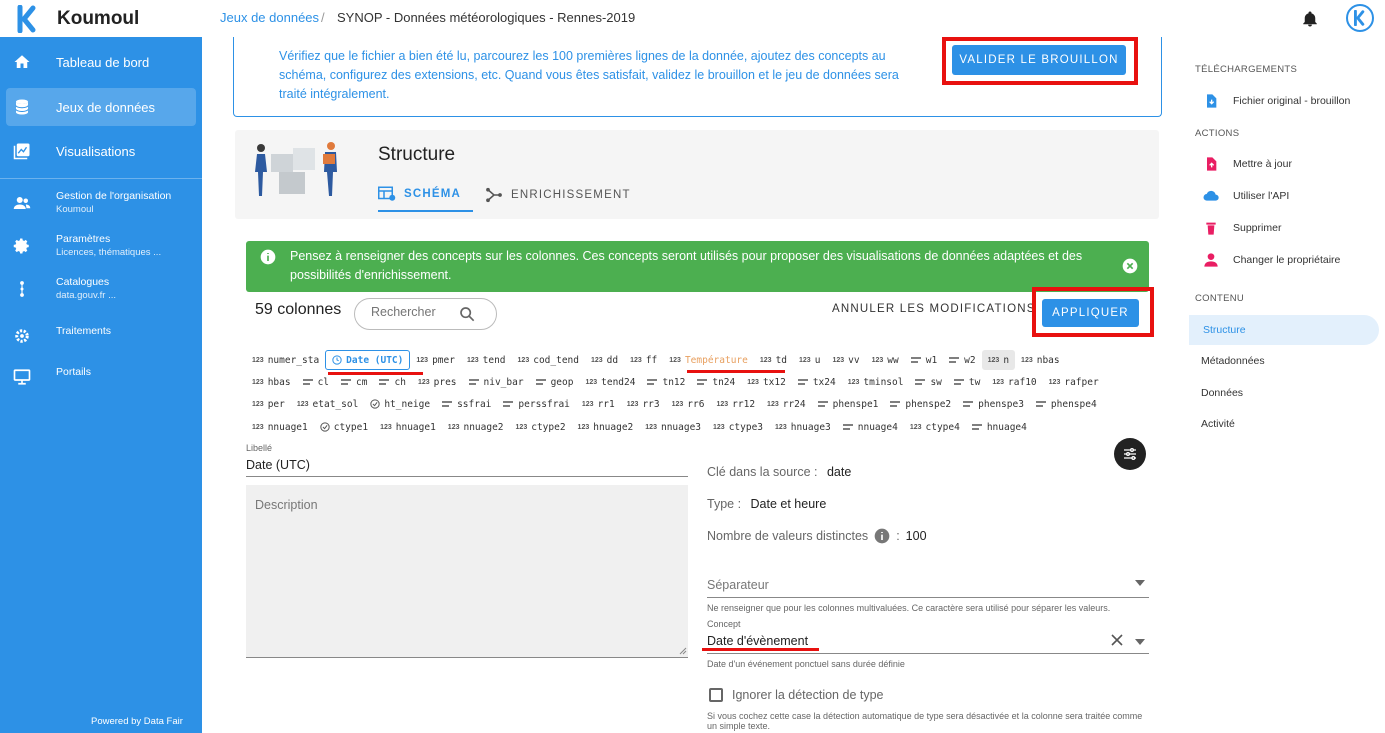  What do you see at coordinates (716, 695) in the screenshot?
I see `ignore-type-checkbox` at bounding box center [716, 695].